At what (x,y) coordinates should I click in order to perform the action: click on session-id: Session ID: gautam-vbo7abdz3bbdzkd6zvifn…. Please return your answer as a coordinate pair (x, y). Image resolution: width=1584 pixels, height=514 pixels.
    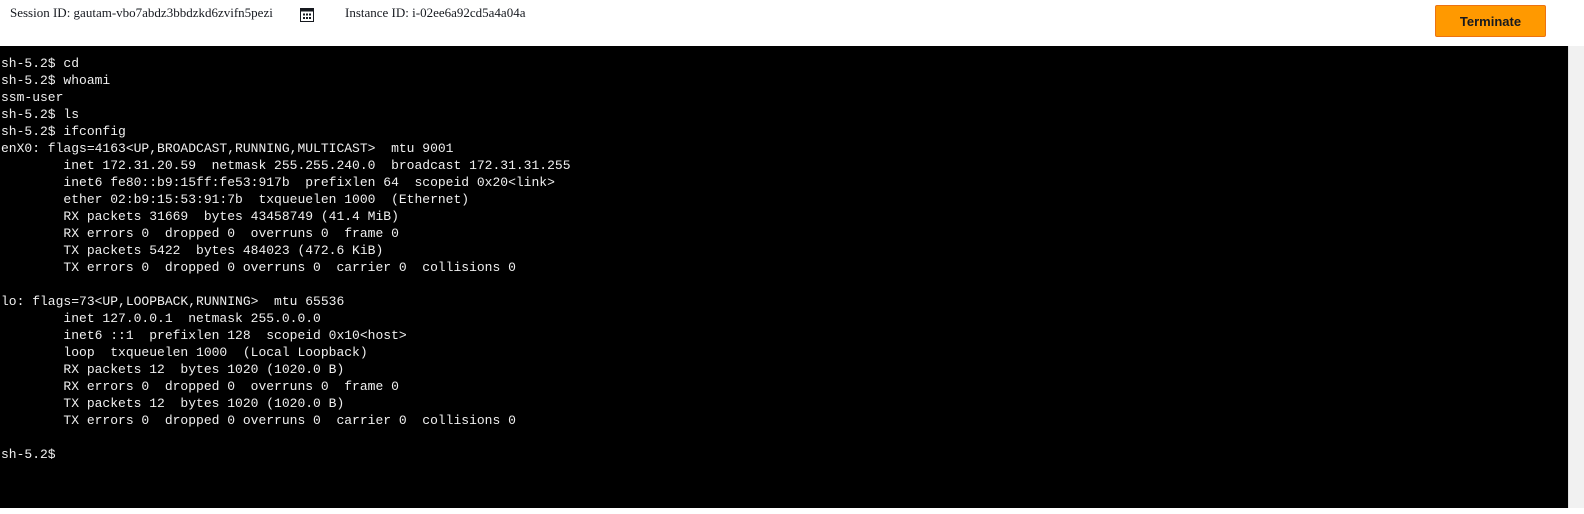
    Looking at the image, I should click on (141, 12).